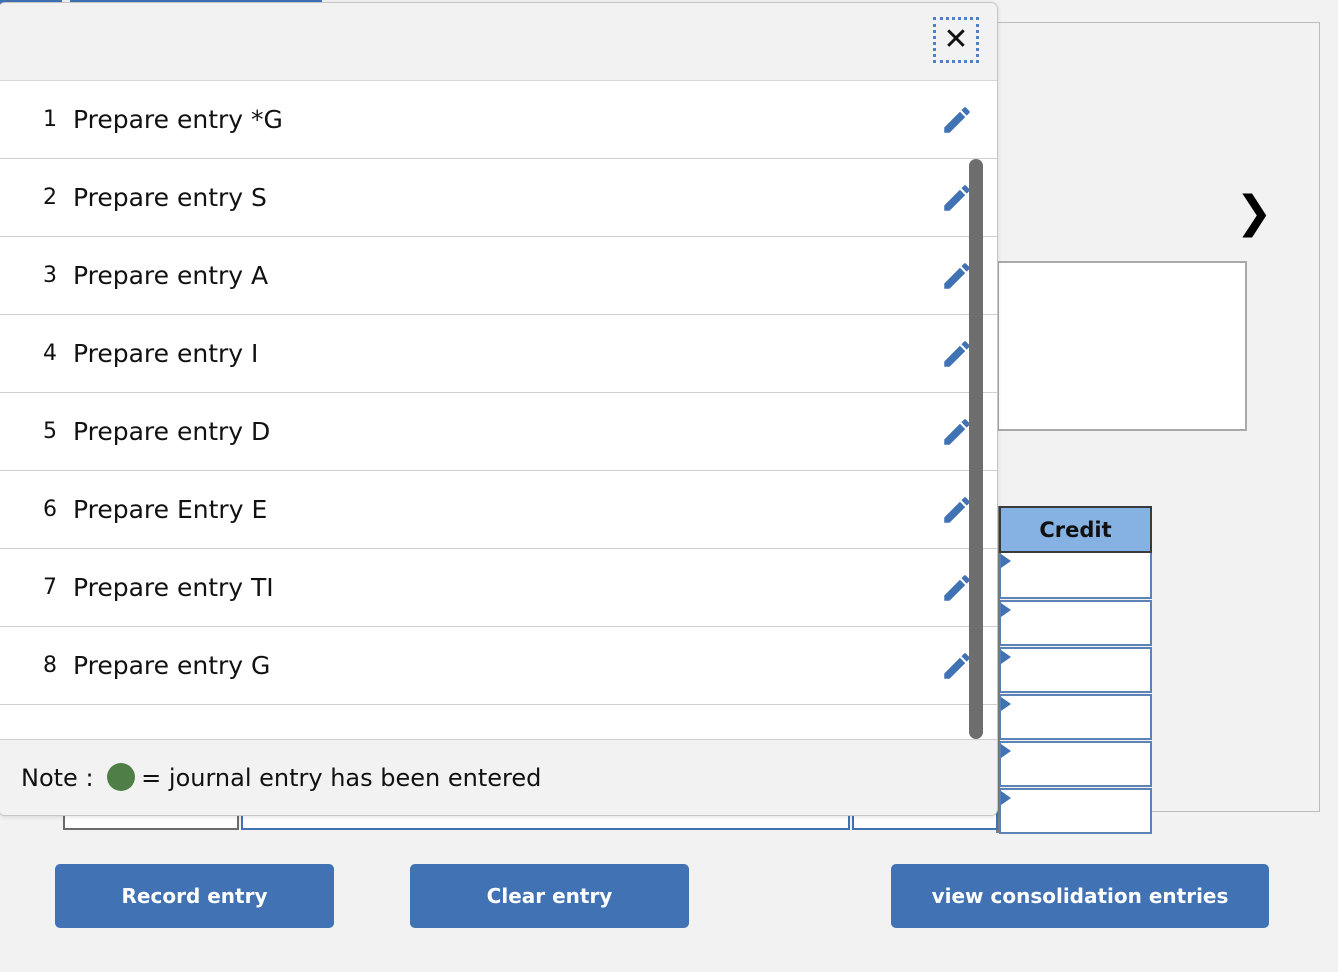 This screenshot has height=972, width=1338. What do you see at coordinates (498, 42) in the screenshot?
I see `dialog-header: ✕` at bounding box center [498, 42].